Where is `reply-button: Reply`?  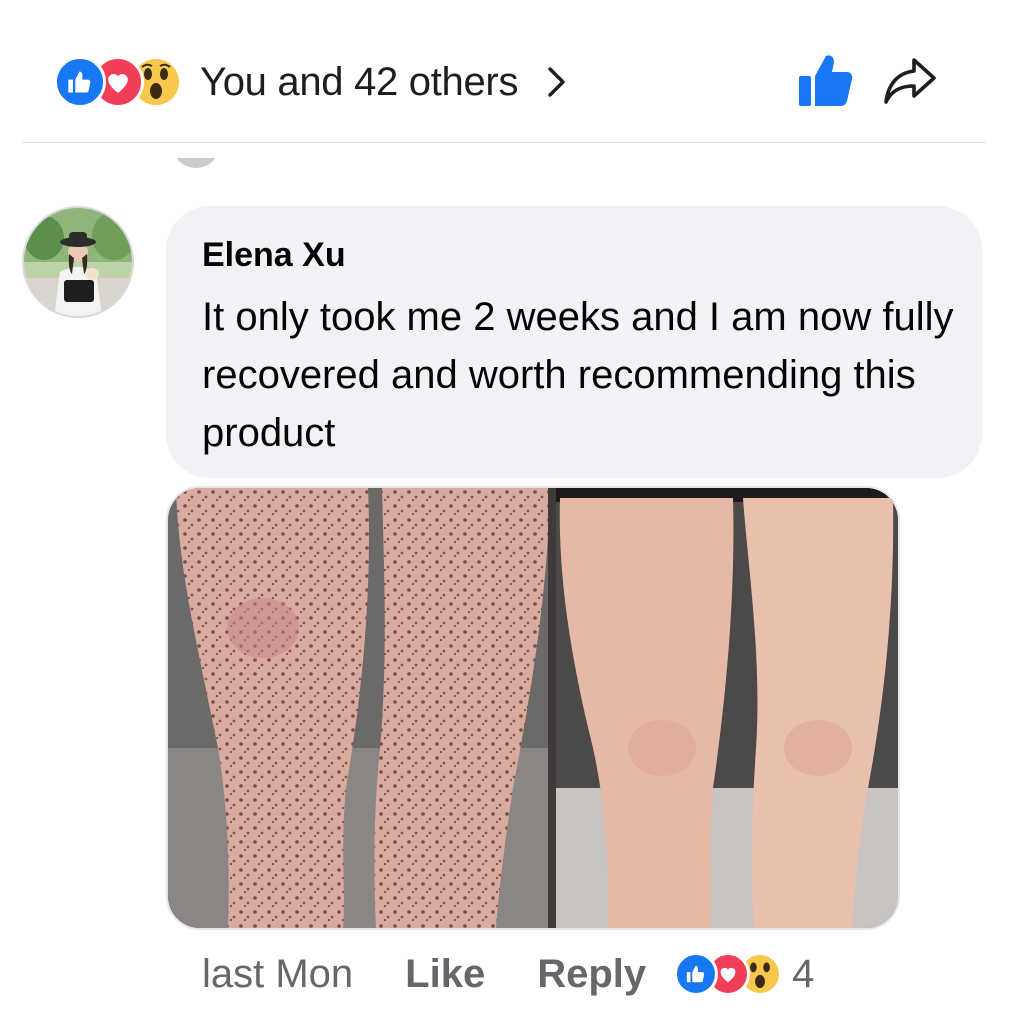
reply-button: Reply is located at coordinates (591, 974).